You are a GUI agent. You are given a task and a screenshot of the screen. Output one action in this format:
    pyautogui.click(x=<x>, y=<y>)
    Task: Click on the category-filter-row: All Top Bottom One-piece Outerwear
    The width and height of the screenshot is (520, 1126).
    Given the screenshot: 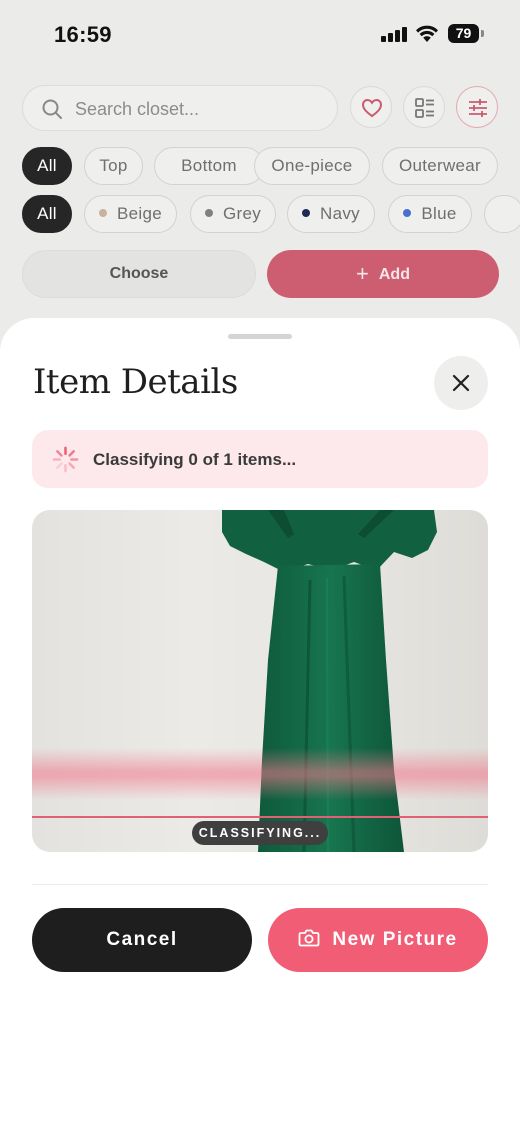 What is the action you would take?
    pyautogui.click(x=271, y=166)
    